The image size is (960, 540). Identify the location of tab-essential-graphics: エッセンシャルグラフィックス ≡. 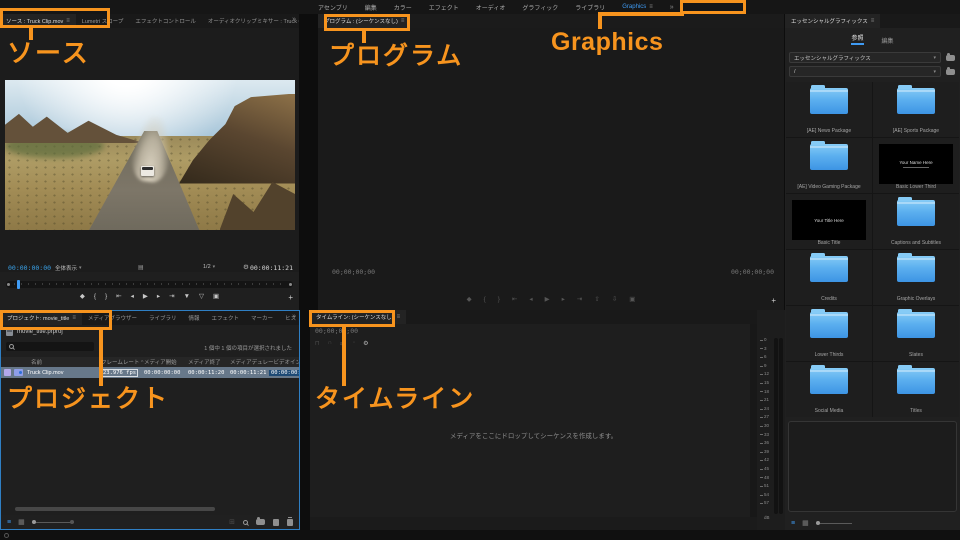
(833, 21).